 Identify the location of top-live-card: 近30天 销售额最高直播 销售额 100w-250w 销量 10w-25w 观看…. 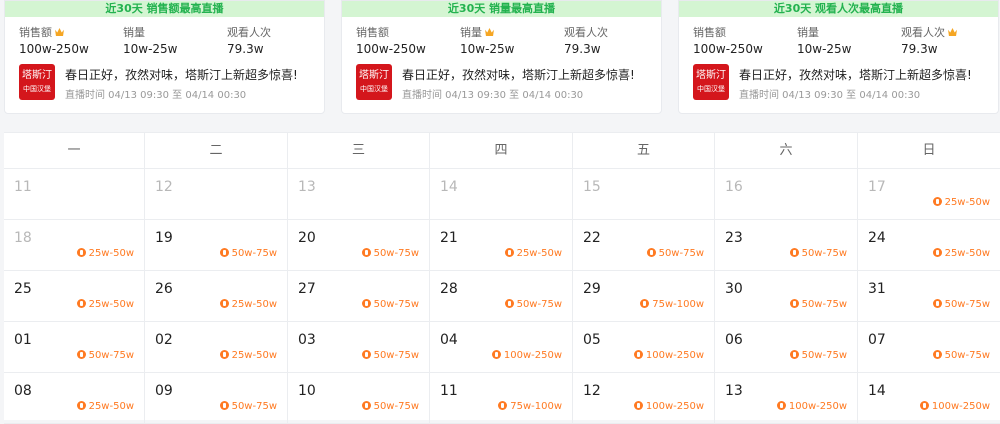
(164, 57).